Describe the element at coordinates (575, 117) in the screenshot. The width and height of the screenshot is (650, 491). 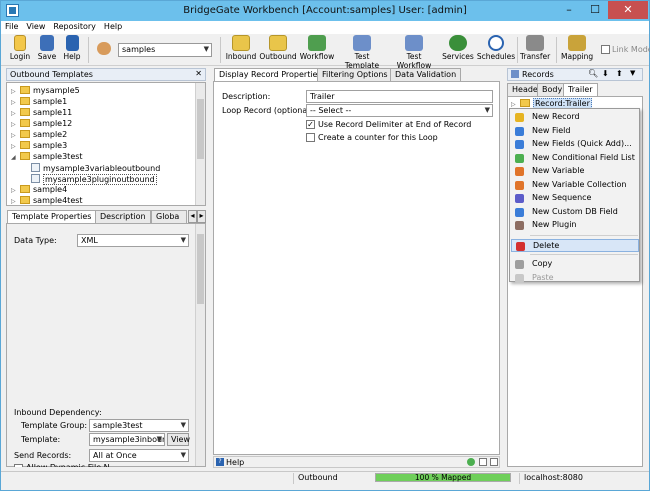
I see `menu-item-new-record: New Record` at that location.